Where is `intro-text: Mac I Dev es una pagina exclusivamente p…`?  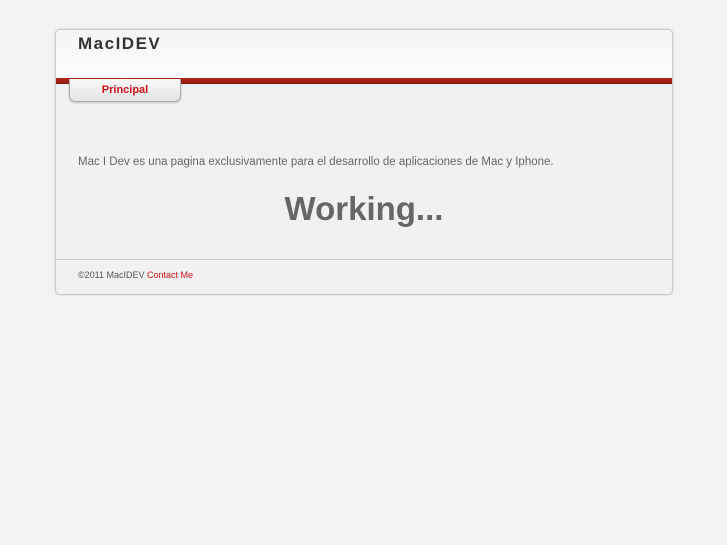
intro-text: Mac I Dev es una pagina exclusivamente p… is located at coordinates (316, 162).